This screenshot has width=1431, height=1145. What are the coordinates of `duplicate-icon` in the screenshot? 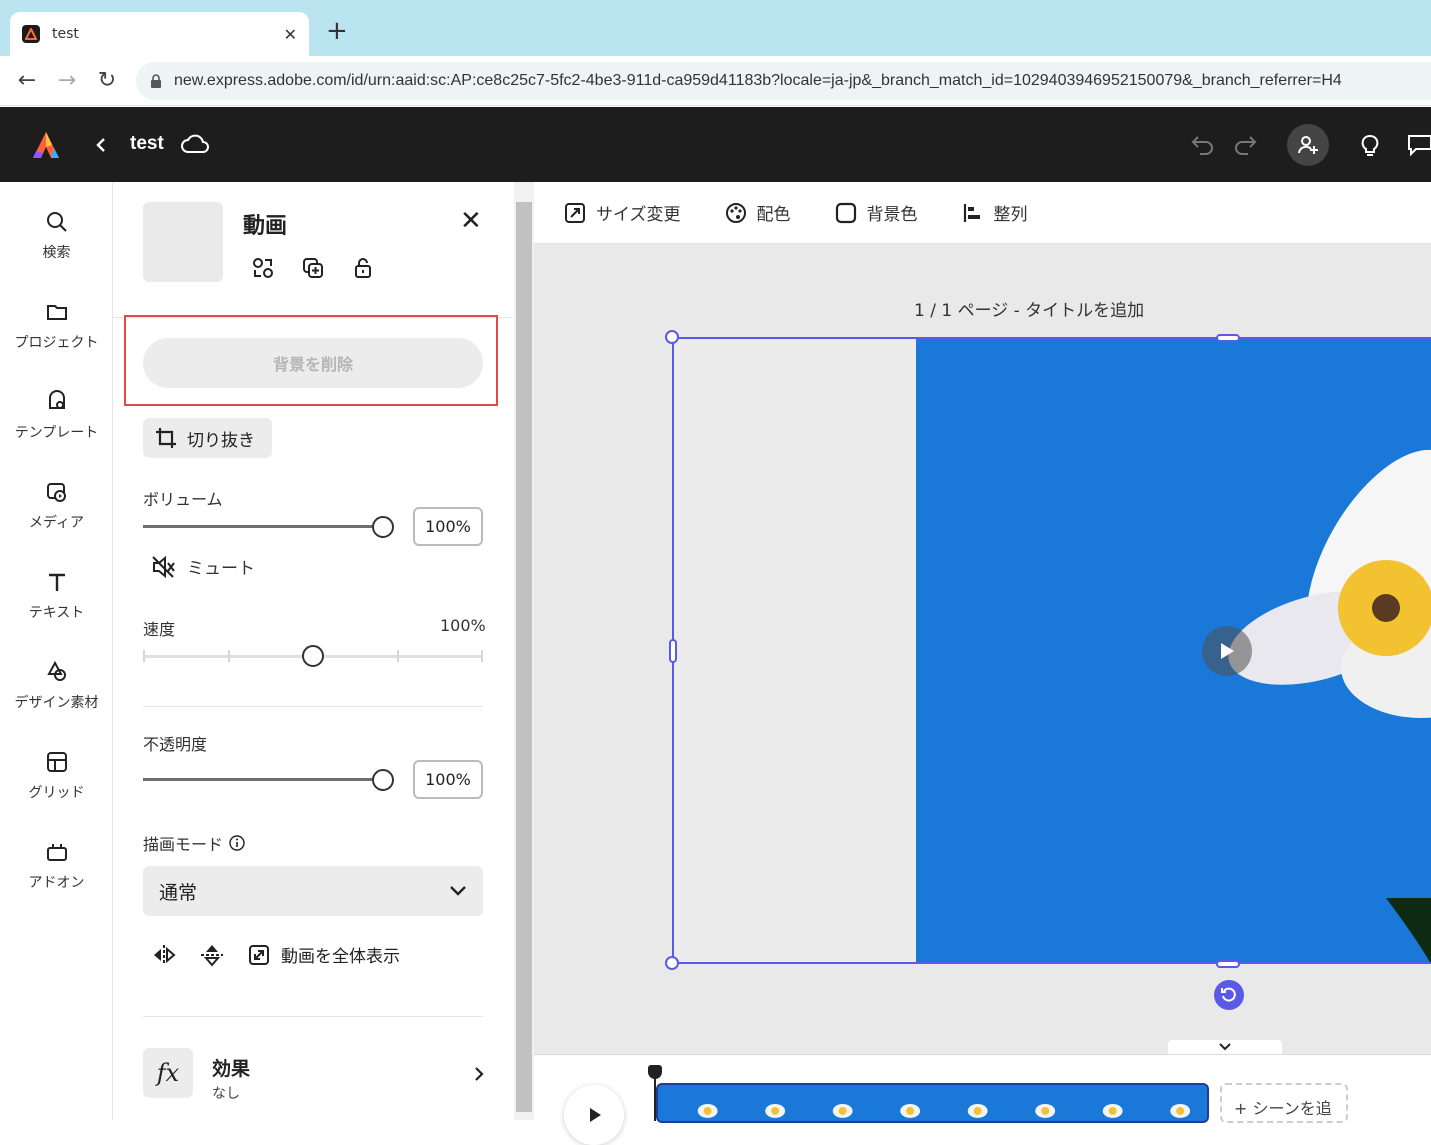 It's located at (313, 268).